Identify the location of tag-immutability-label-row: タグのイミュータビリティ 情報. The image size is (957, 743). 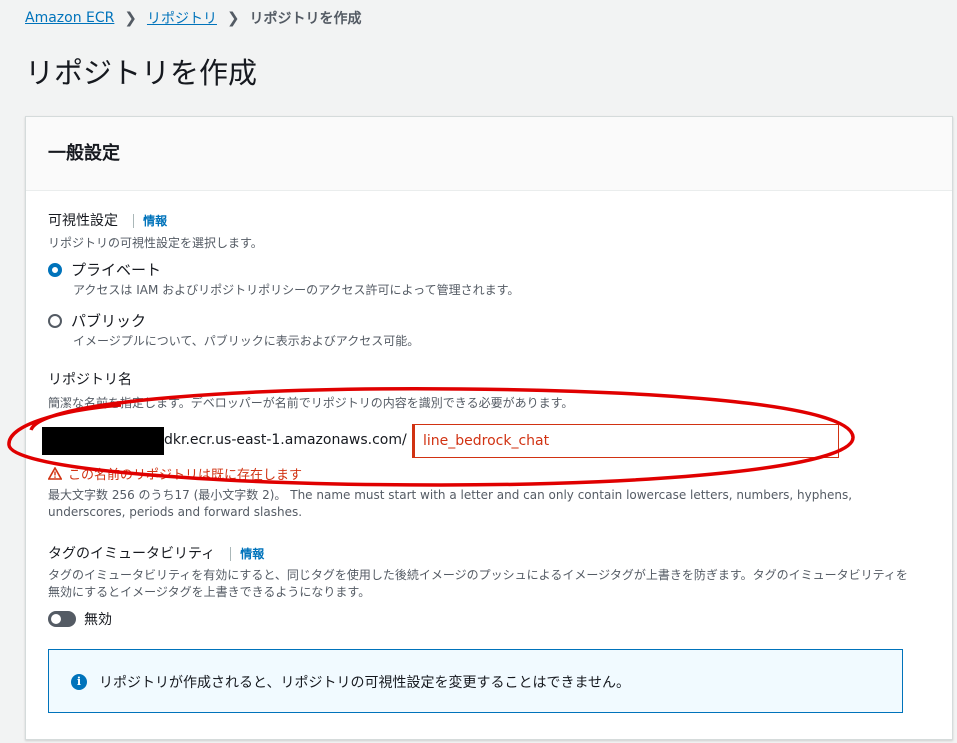
(156, 553).